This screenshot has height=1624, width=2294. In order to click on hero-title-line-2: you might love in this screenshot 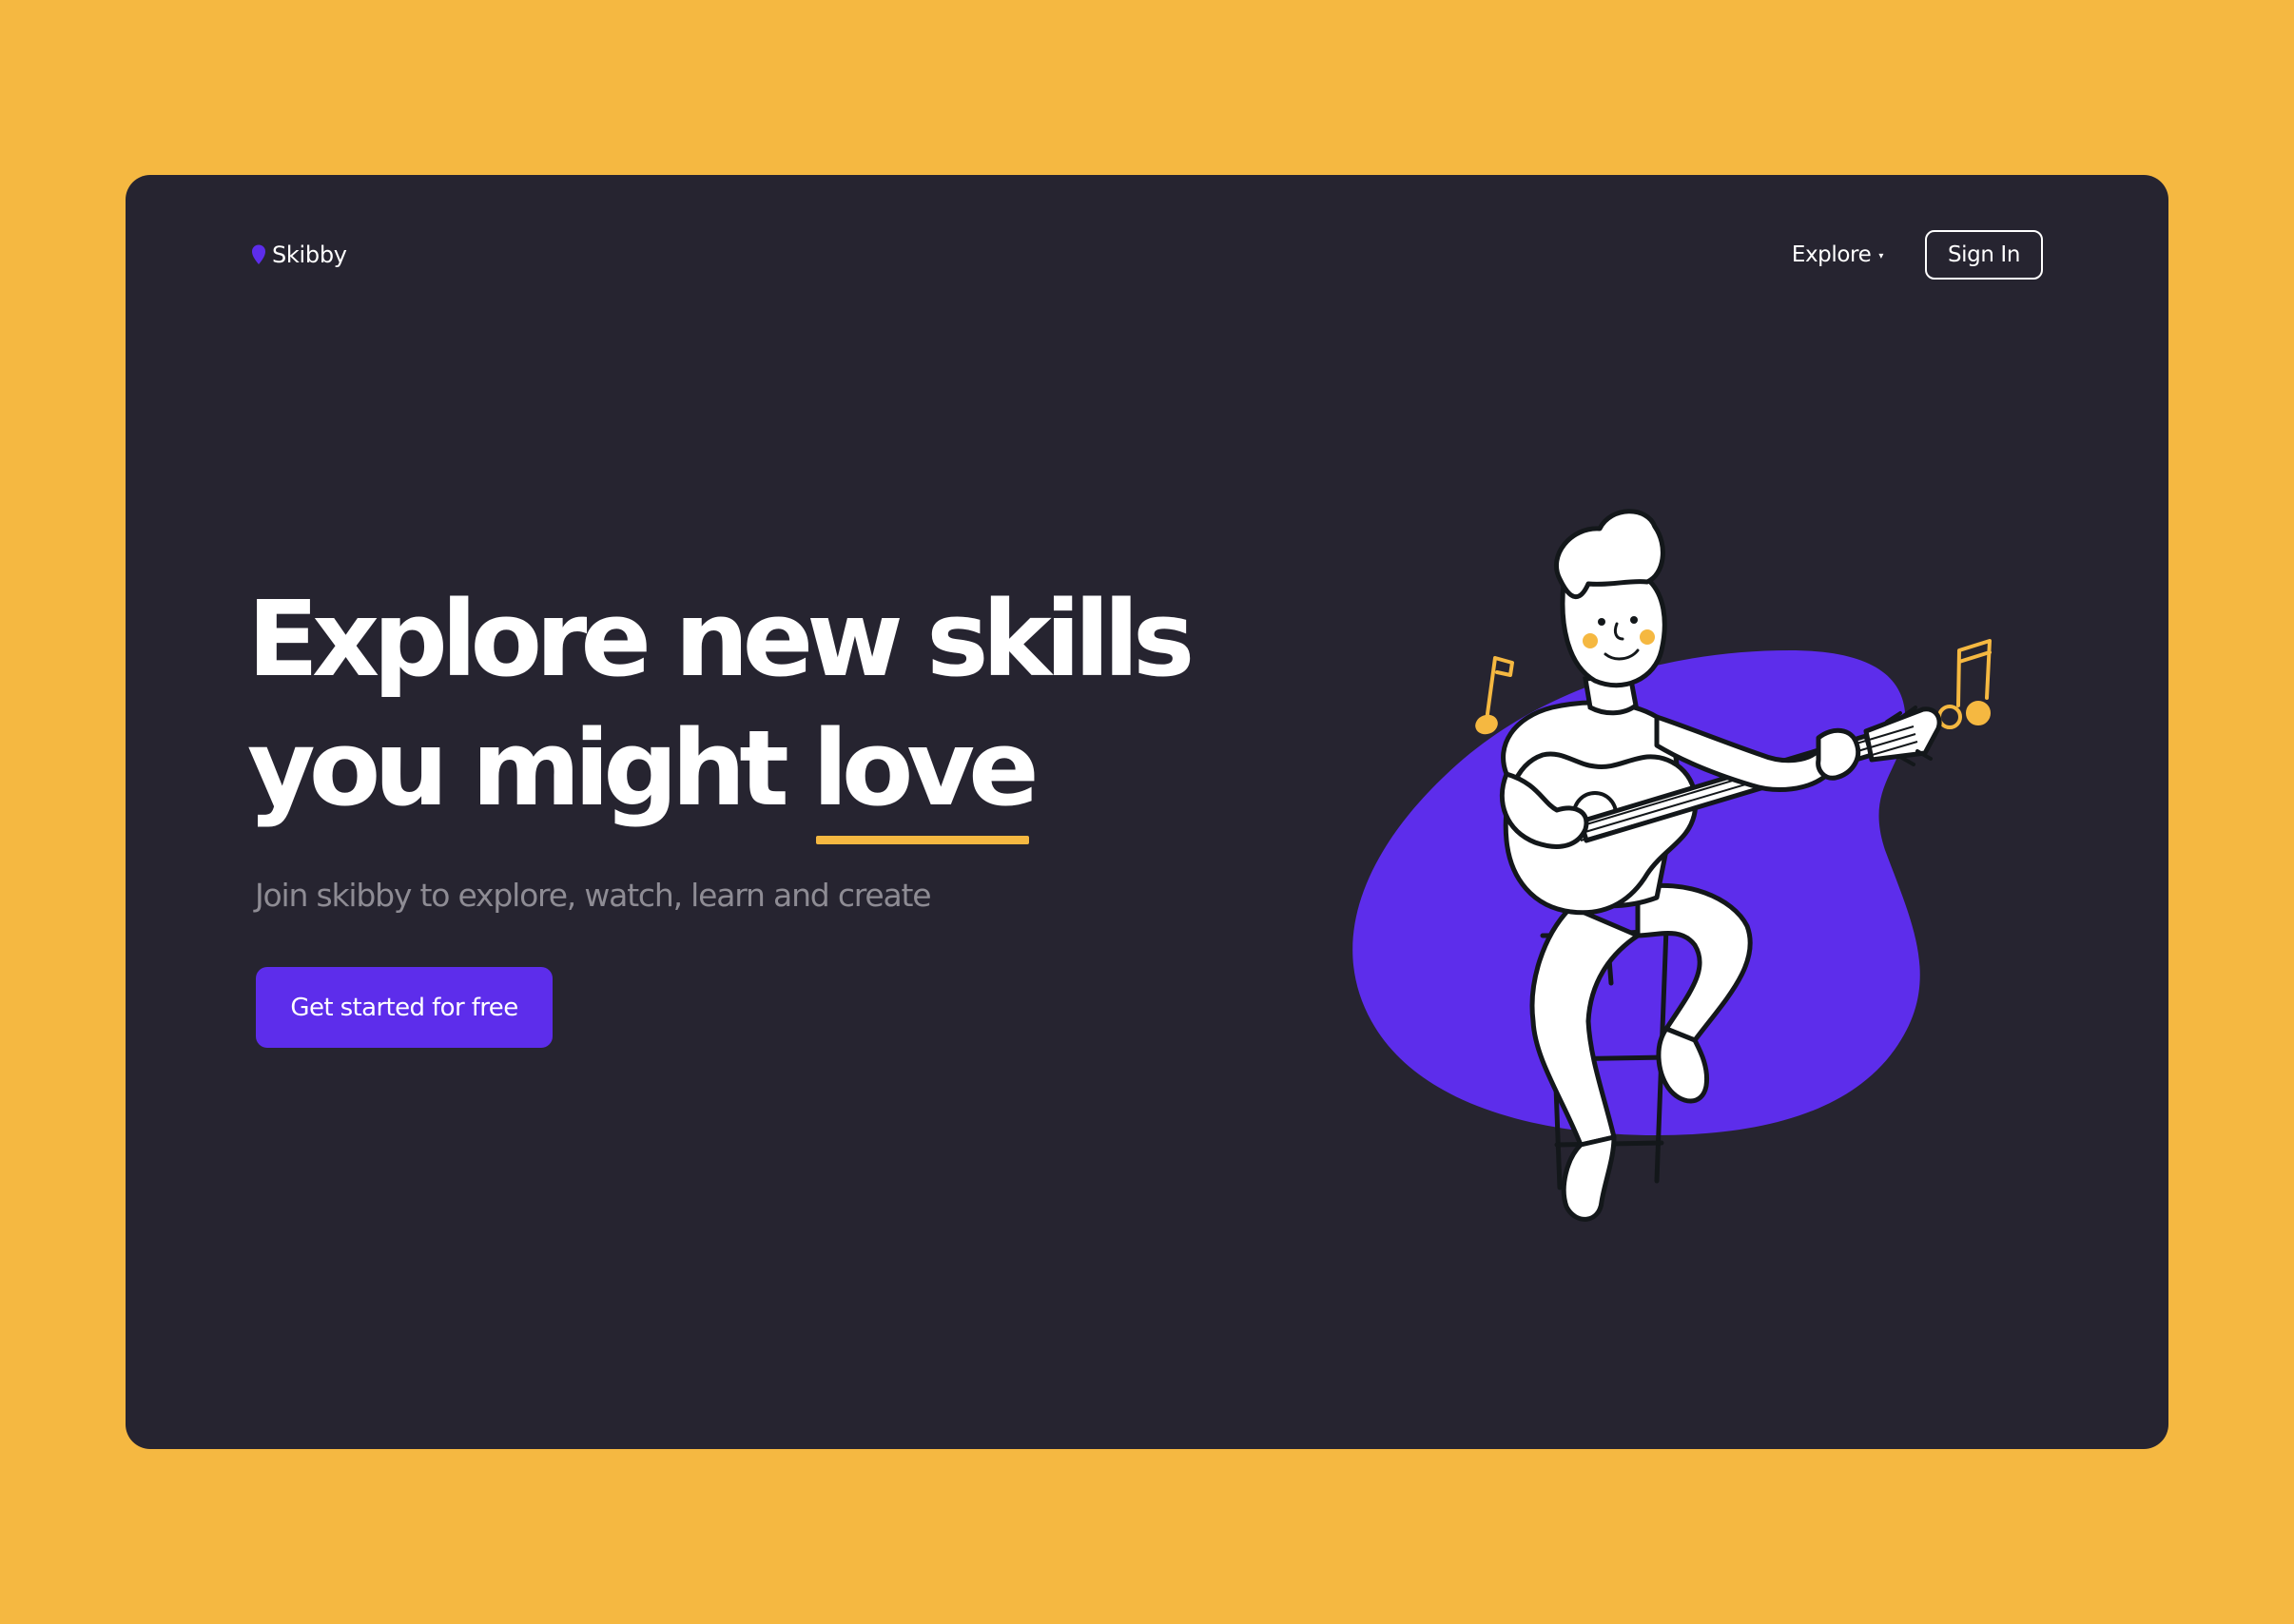, I will do `click(717, 774)`.